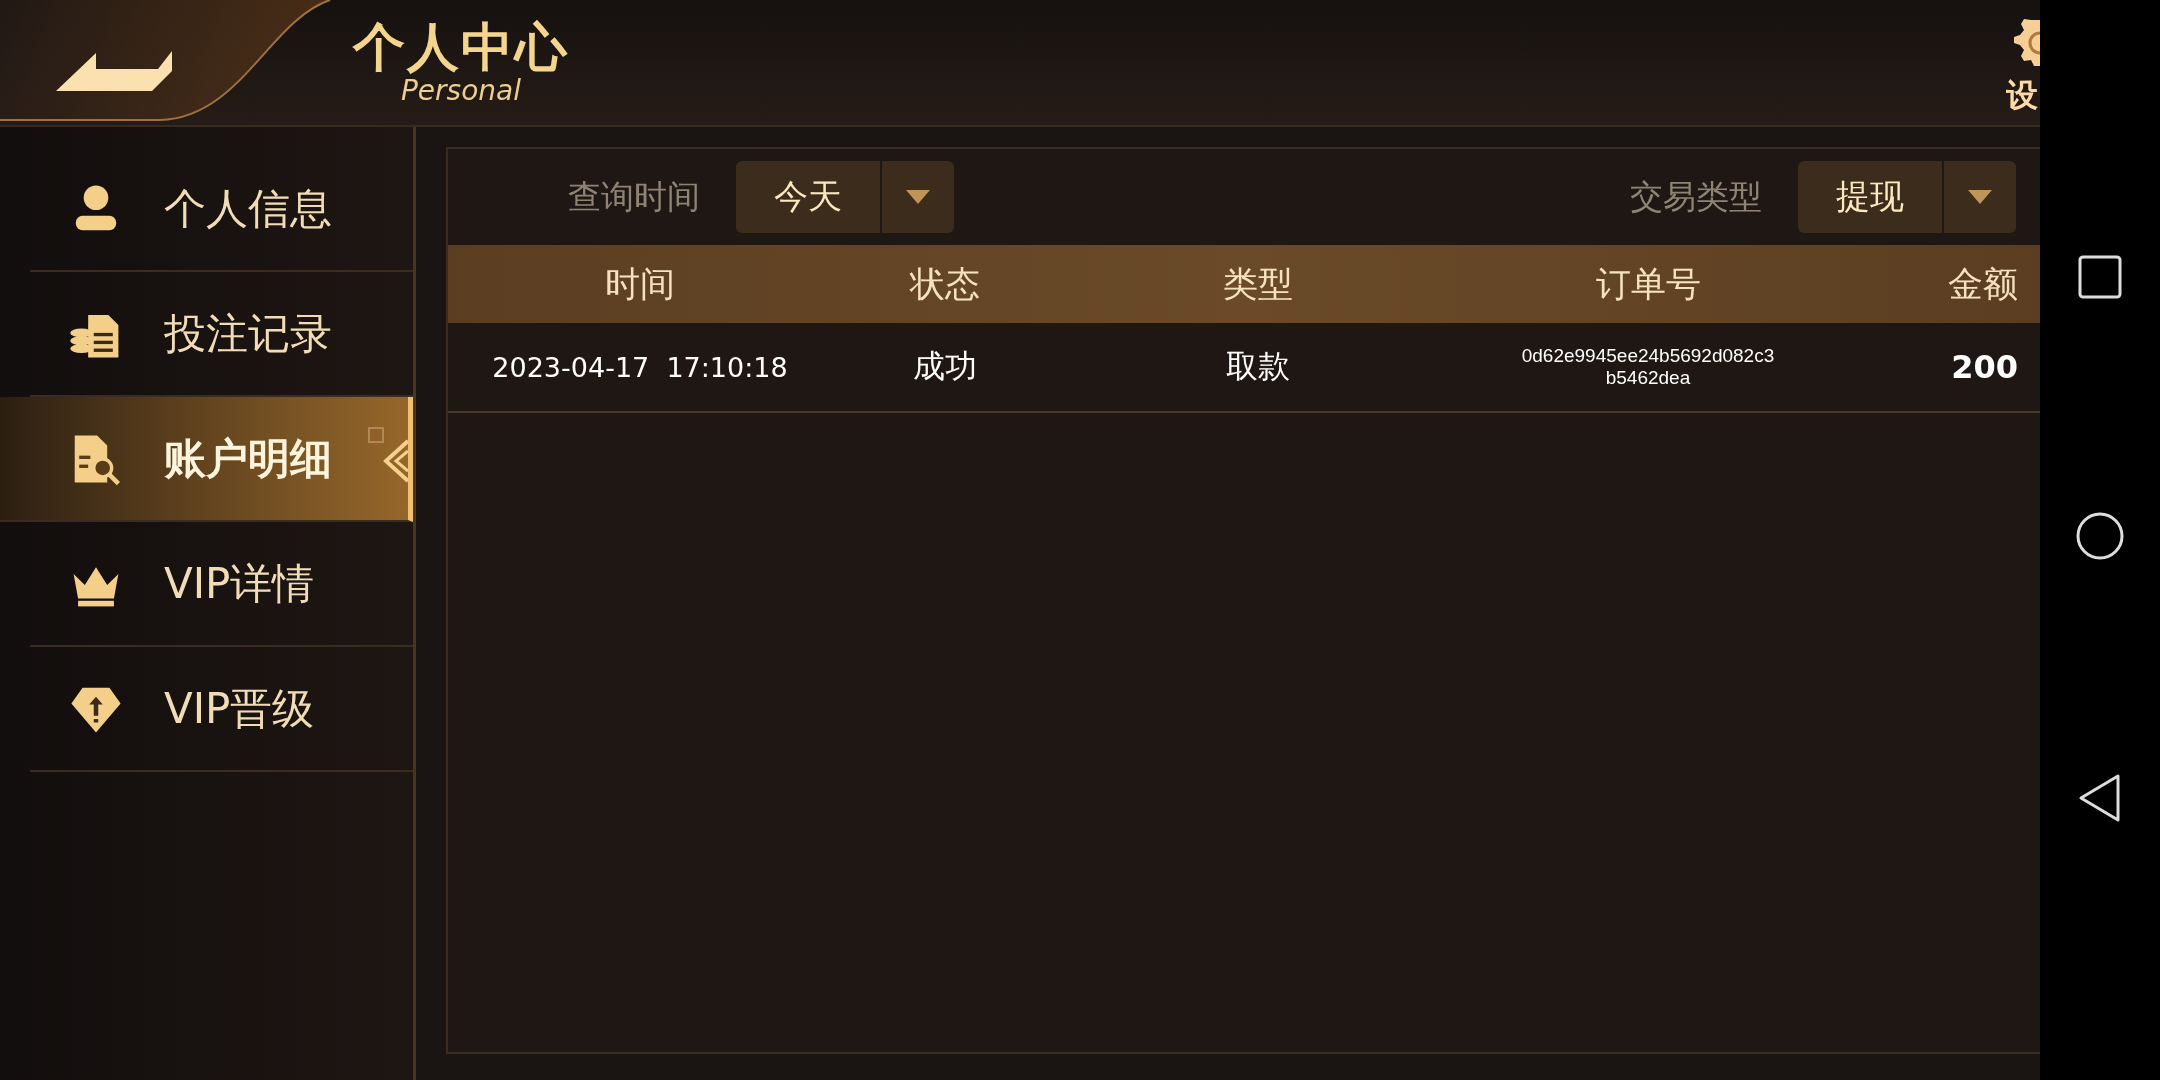 The height and width of the screenshot is (1080, 2160). What do you see at coordinates (945, 366) in the screenshot?
I see `table-cell-text: 成功` at bounding box center [945, 366].